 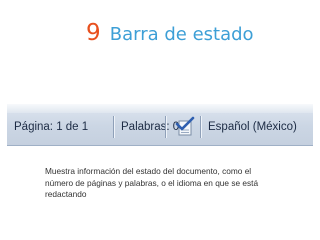 I want to click on slide-title: 9 Barra de estado, so click(x=170, y=37).